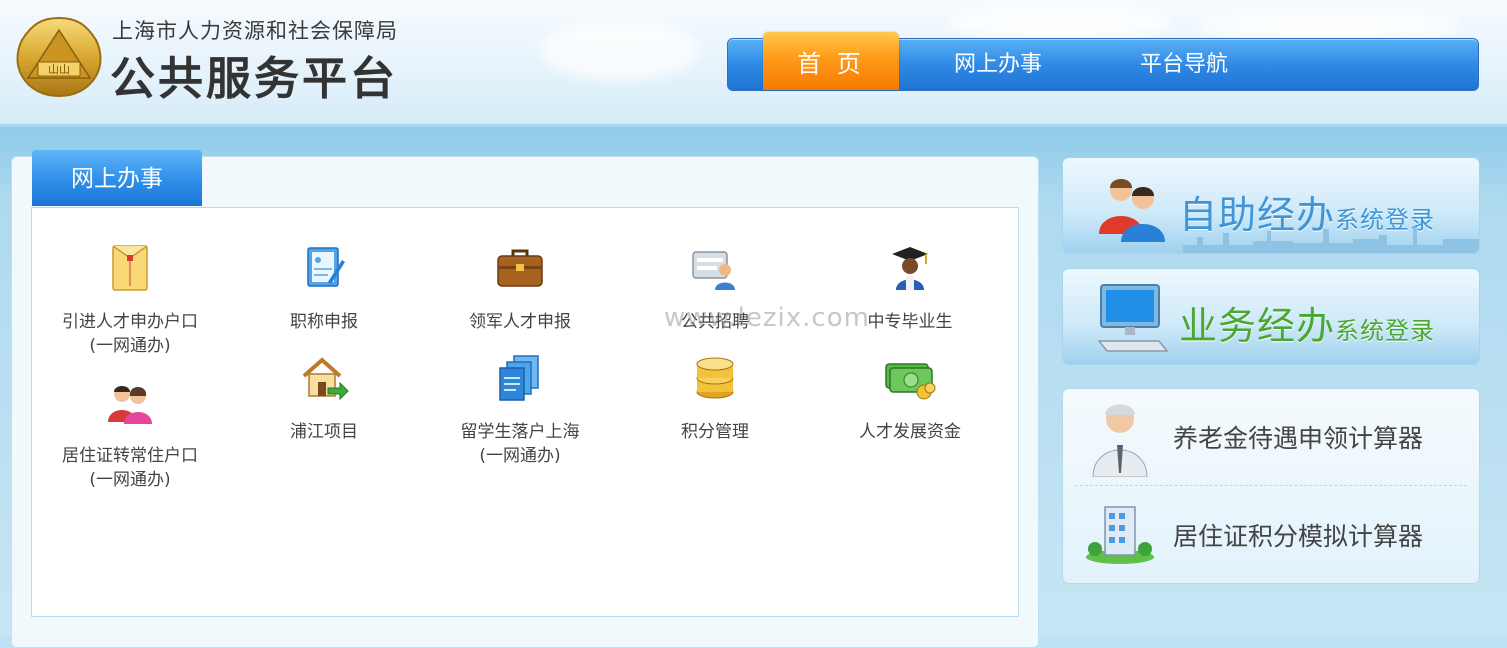 Image resolution: width=1507 pixels, height=648 pixels. Describe the element at coordinates (1298, 536) in the screenshot. I see `residence-points-calculator-label: 居住证积分模拟计算器` at that location.